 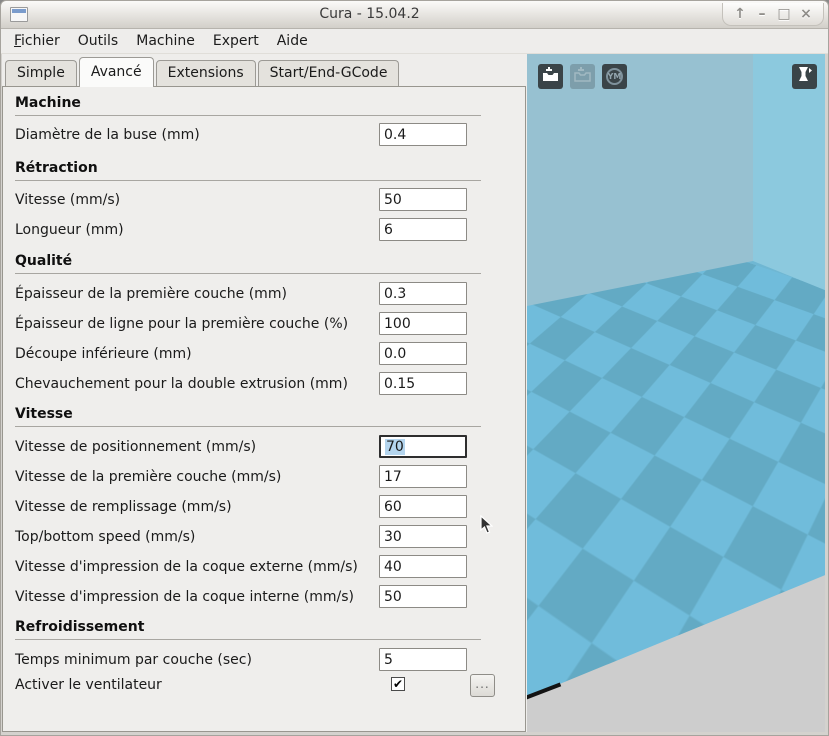 What do you see at coordinates (123, 507) in the screenshot?
I see `label-infill-speed: Vitesse de remplissage (mm/s)` at bounding box center [123, 507].